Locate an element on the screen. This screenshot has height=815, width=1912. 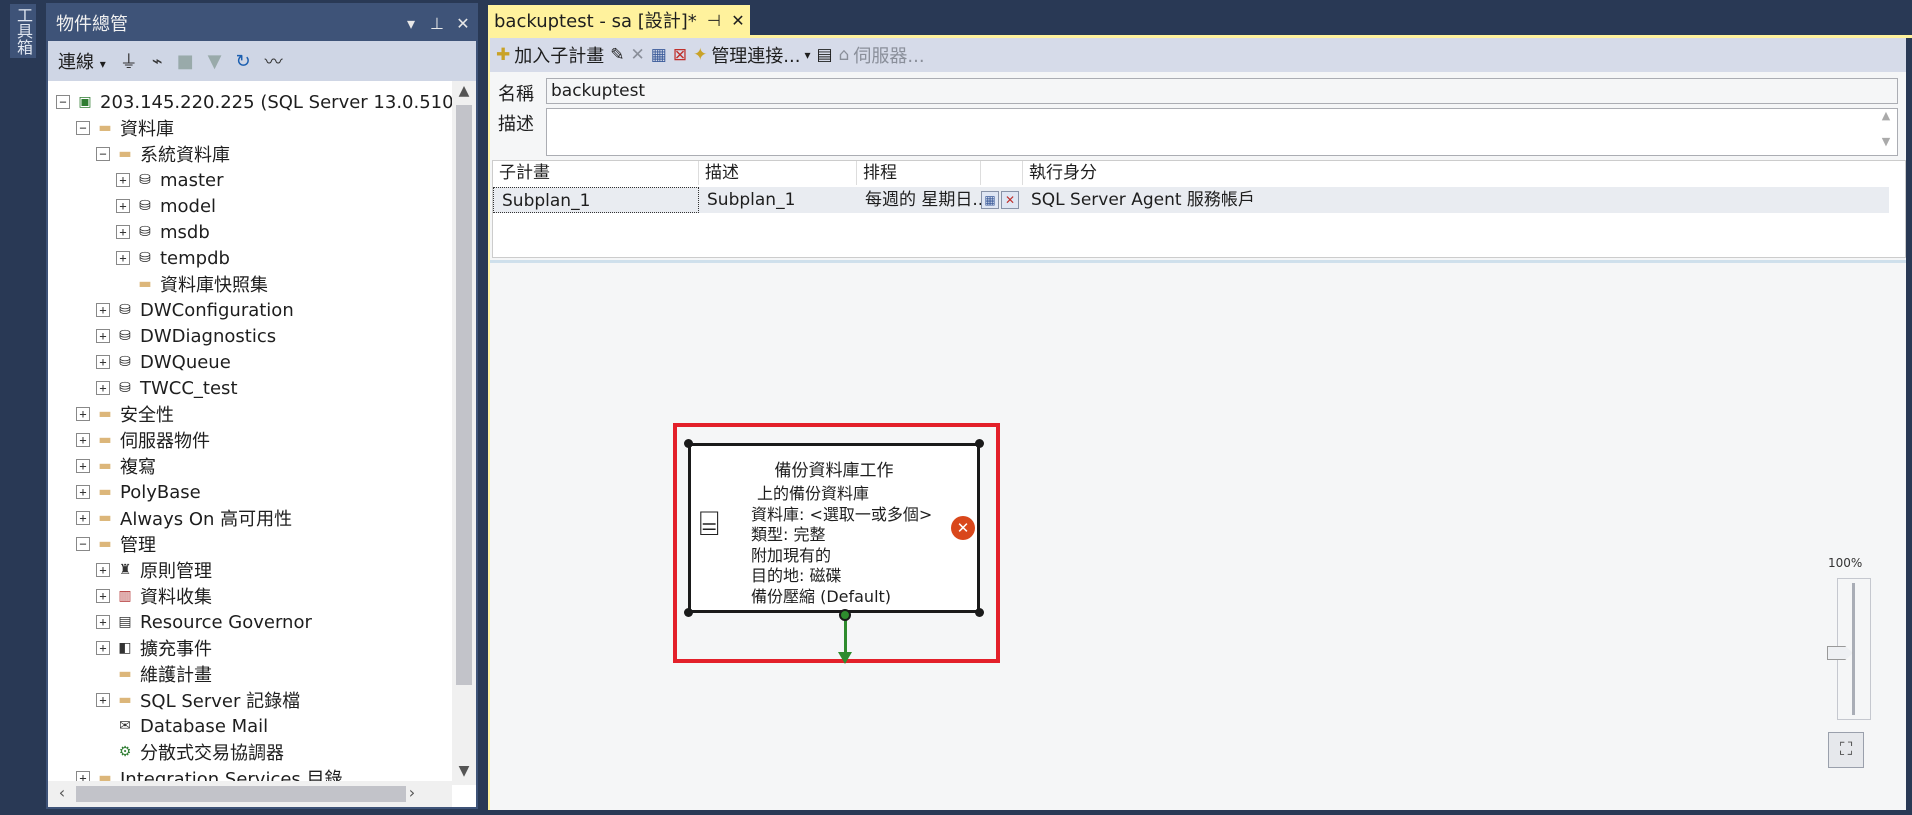
edit-schedule-icon: ▦ is located at coordinates (990, 200).